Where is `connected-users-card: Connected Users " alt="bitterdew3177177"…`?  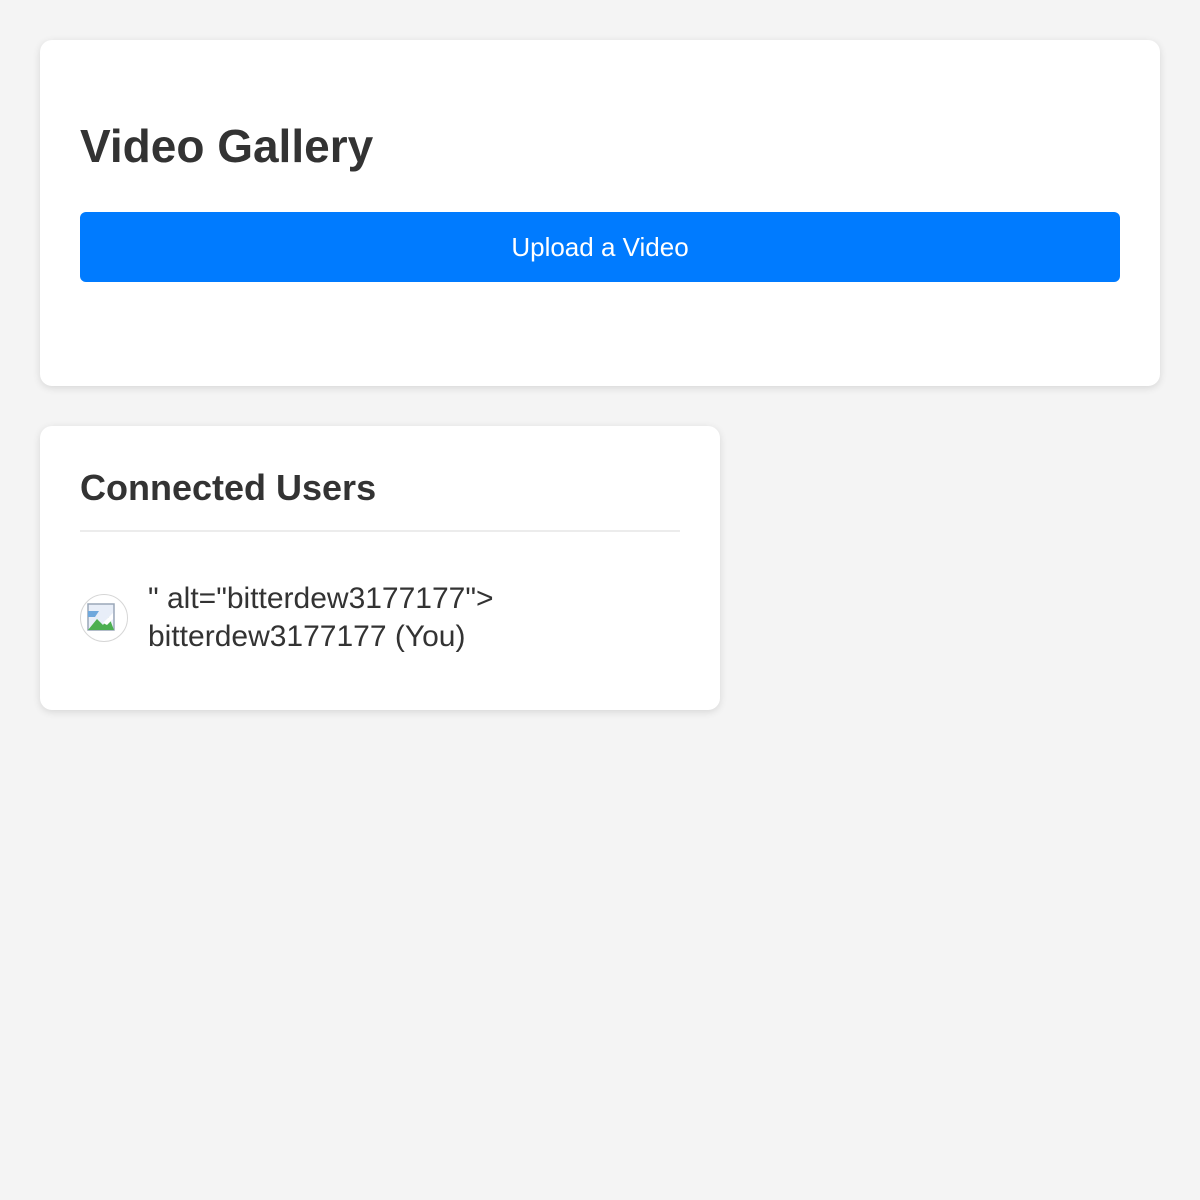
connected-users-card: Connected Users " alt="bitterdew3177177"… is located at coordinates (380, 568).